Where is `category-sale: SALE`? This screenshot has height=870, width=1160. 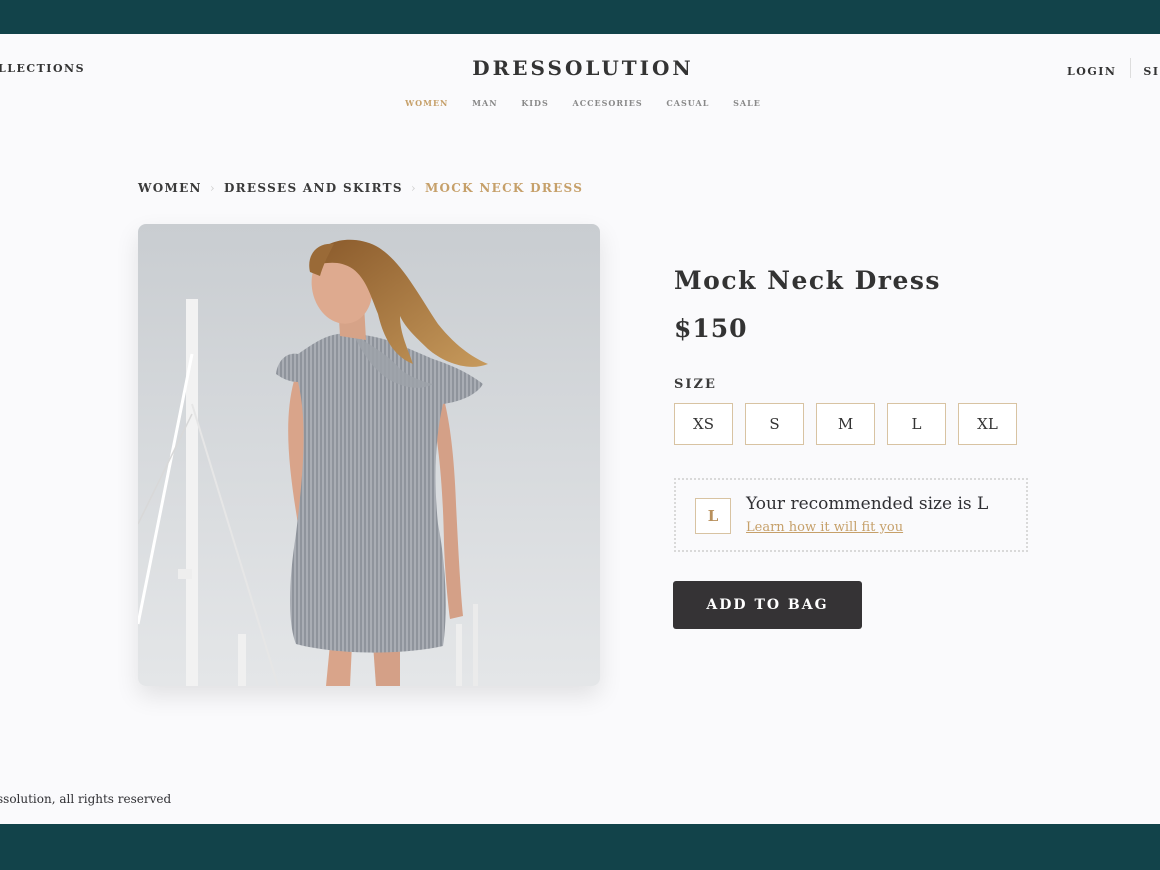
category-sale: SALE is located at coordinates (747, 103).